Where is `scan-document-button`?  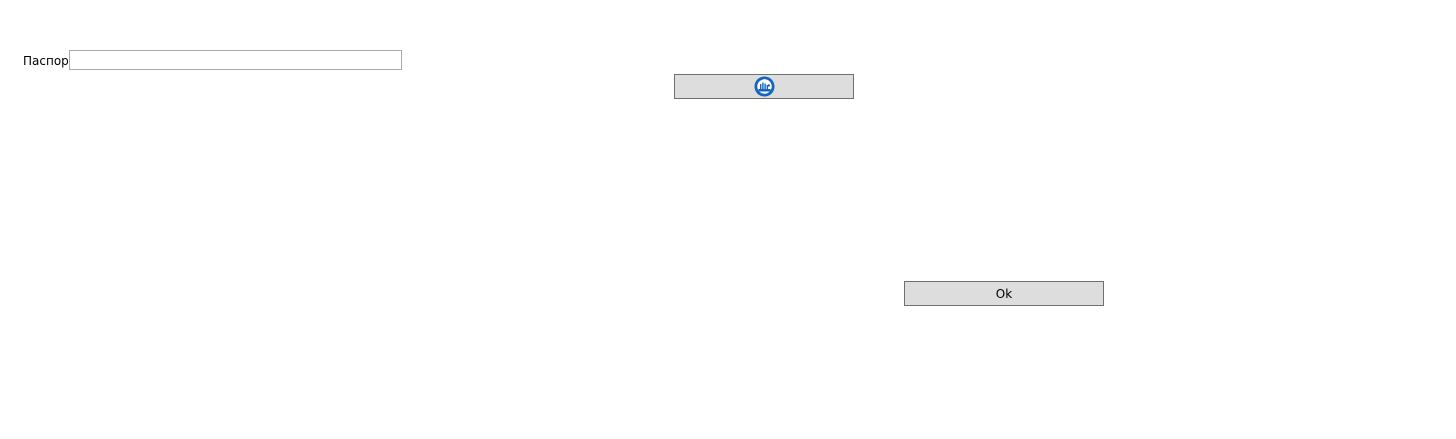 scan-document-button is located at coordinates (764, 86).